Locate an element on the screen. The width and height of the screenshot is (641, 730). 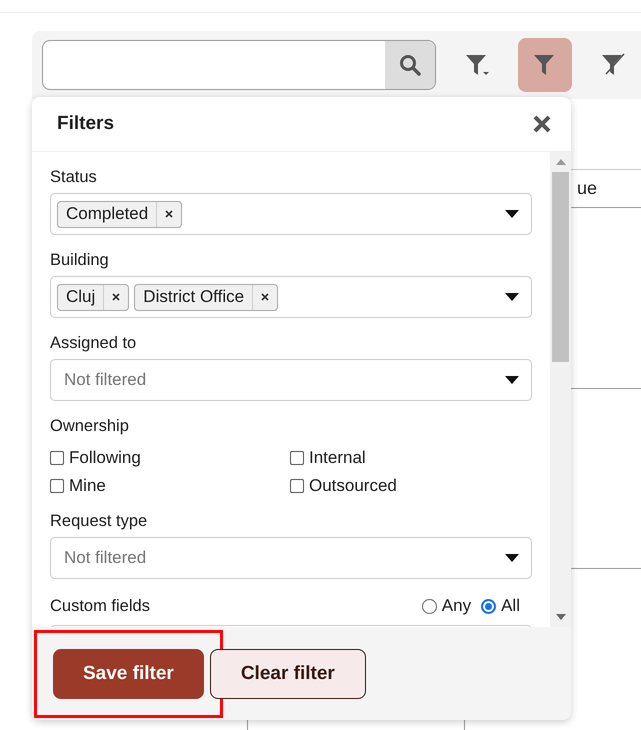
search-field is located at coordinates (239, 65).